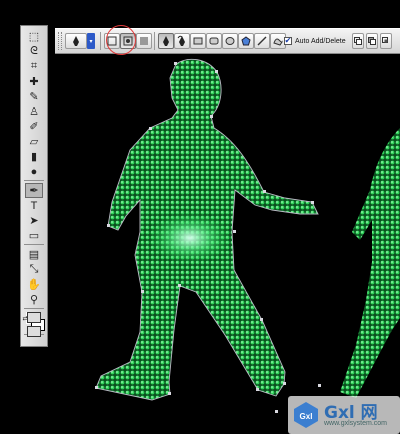  I want to click on marquee-tool-icon: ⬚, so click(34, 36).